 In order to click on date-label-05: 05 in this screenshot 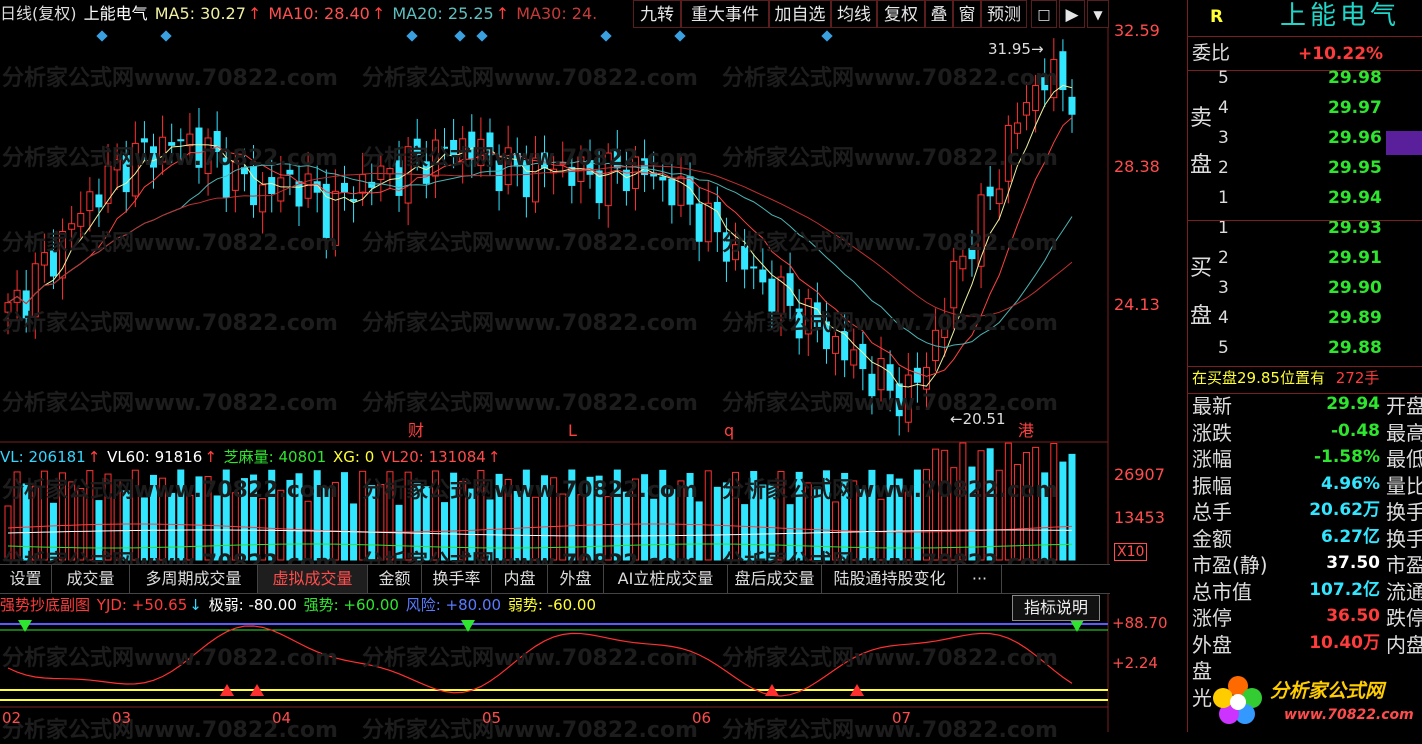, I will do `click(492, 718)`.